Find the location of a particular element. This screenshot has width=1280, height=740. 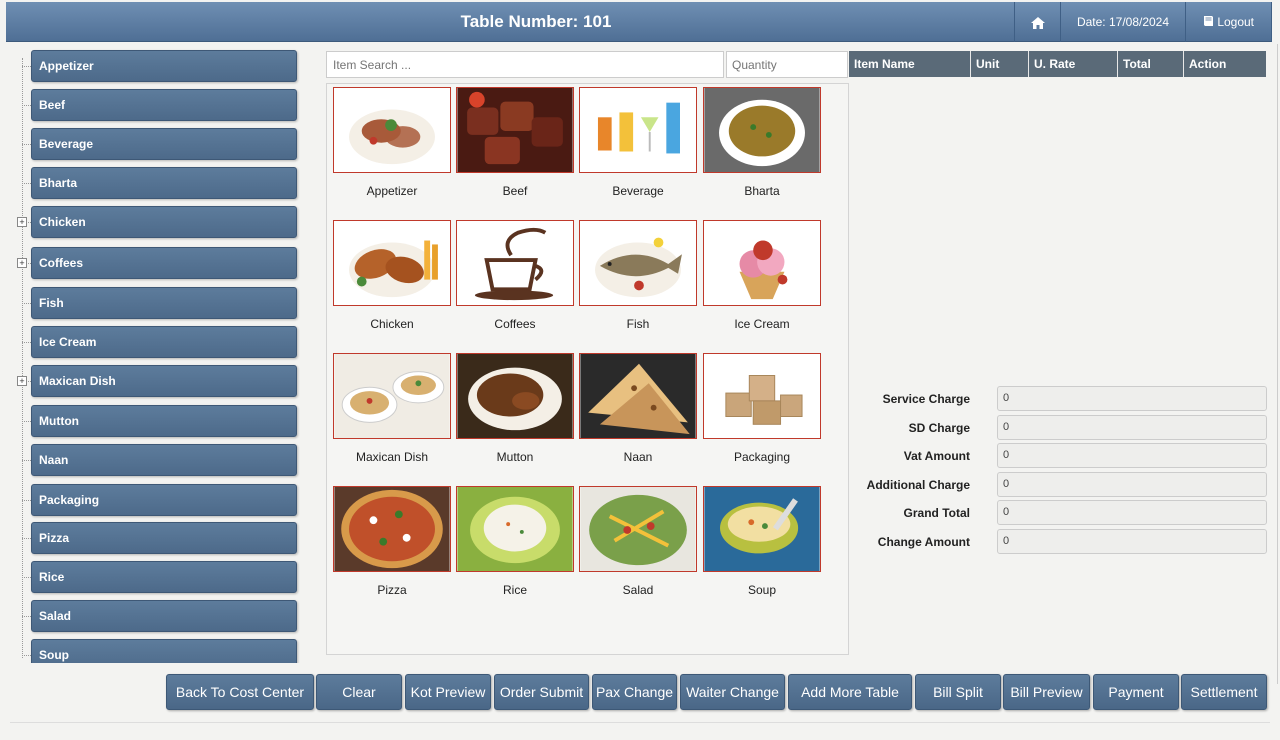

sidebar-item-ice-cream: Ice Cream is located at coordinates (164, 342).